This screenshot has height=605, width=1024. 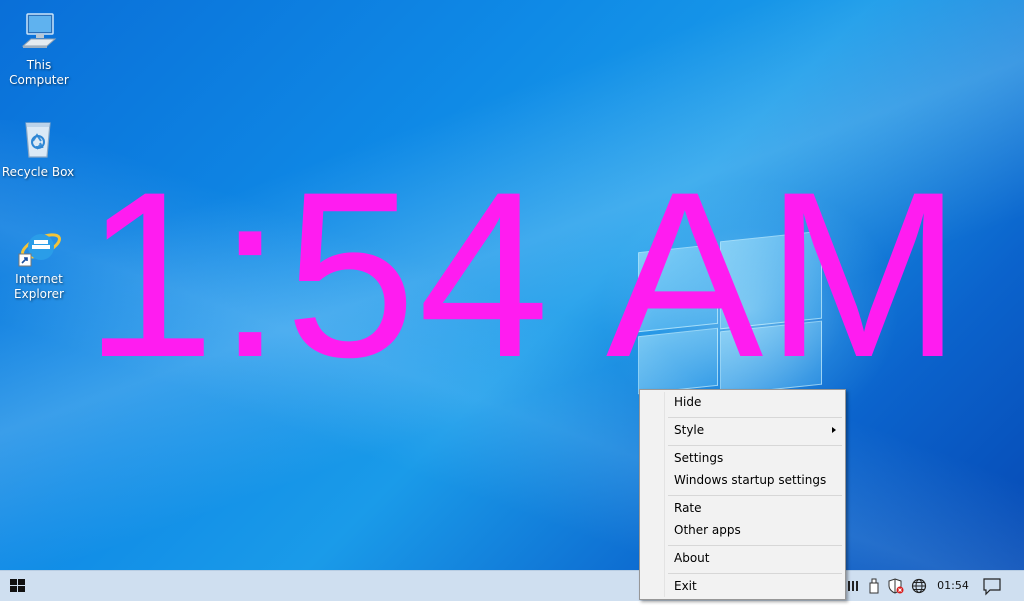 I want to click on action-center-icon, so click(x=992, y=587).